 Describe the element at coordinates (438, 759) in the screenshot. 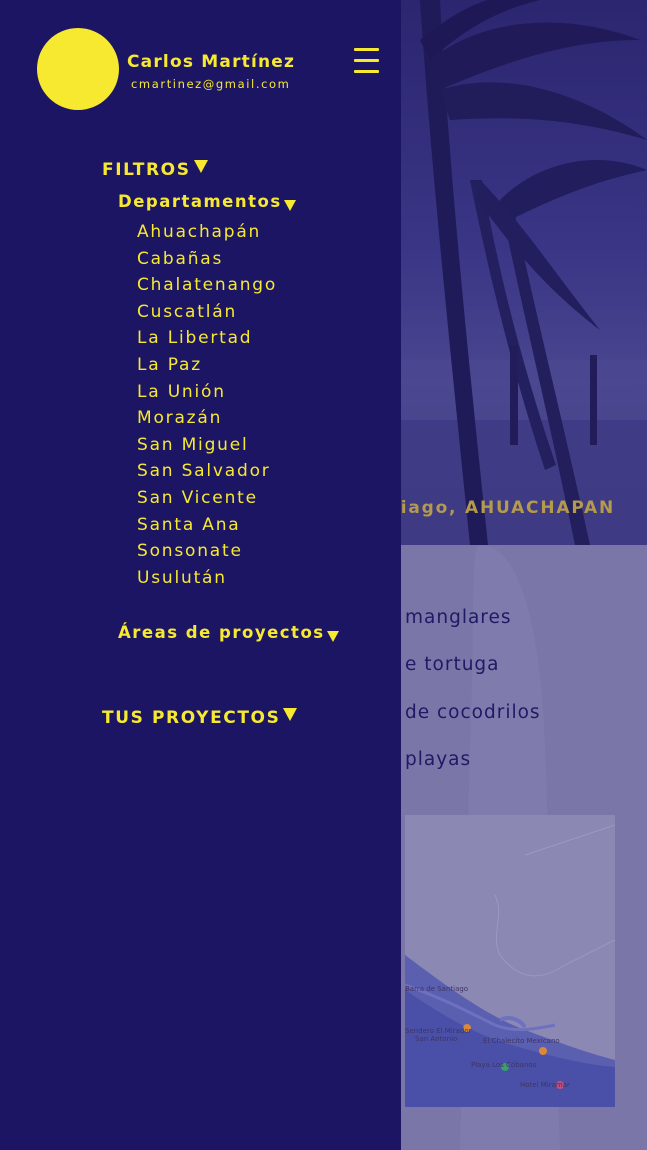

I see `area-item-beaches: playas` at that location.